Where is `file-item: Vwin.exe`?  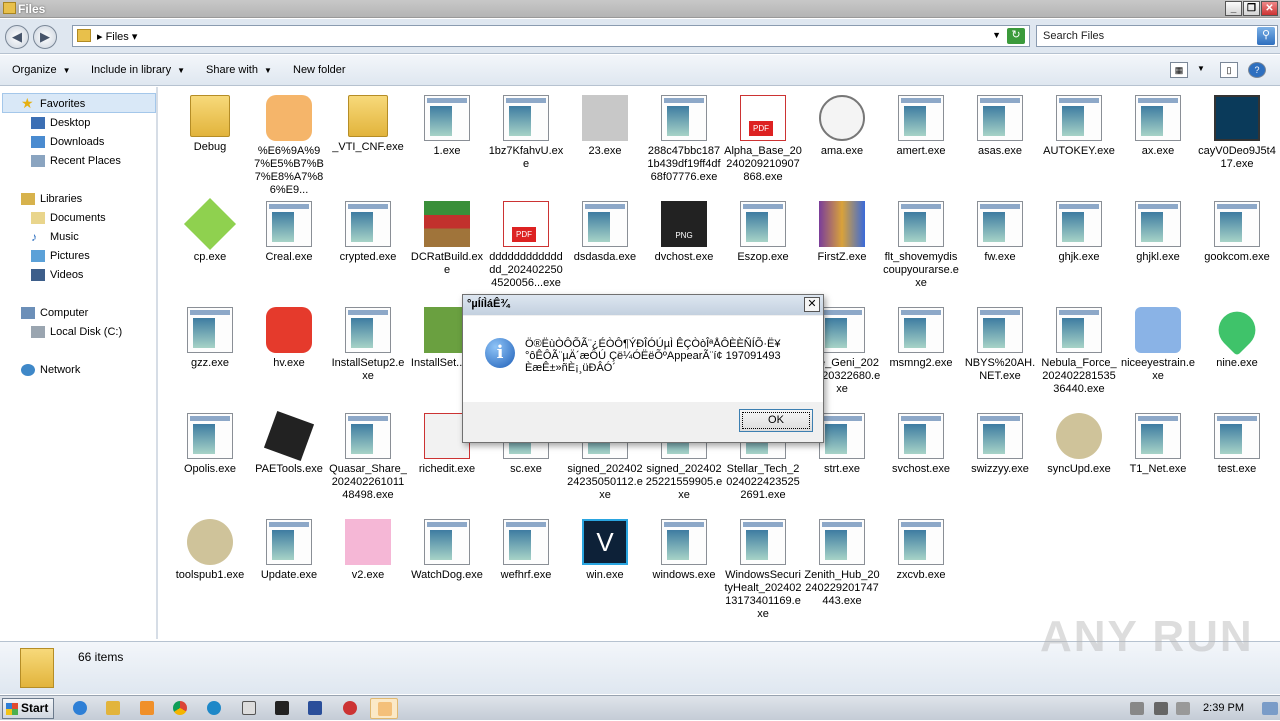 file-item: Vwin.exe is located at coordinates (605, 550).